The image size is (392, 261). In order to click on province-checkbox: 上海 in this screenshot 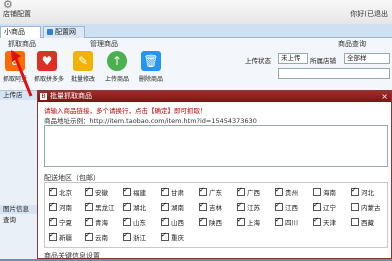, I will do `click(248, 221)`.